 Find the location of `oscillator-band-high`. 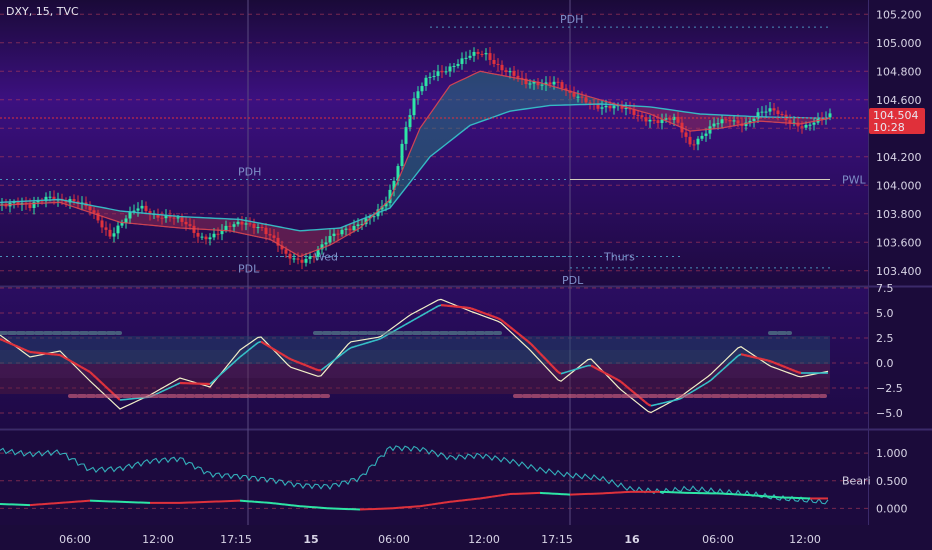

oscillator-band-high is located at coordinates (415, 343).